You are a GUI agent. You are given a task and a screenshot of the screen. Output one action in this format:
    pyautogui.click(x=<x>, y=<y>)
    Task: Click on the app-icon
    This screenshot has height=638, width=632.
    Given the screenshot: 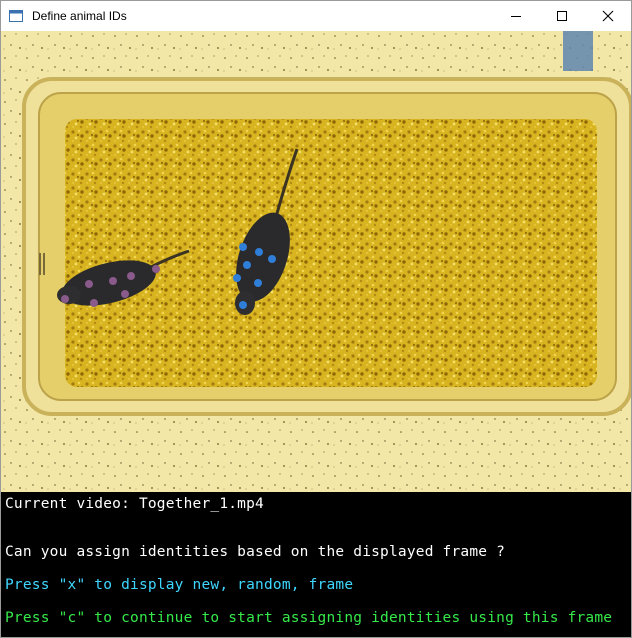 What is the action you would take?
    pyautogui.click(x=16, y=16)
    